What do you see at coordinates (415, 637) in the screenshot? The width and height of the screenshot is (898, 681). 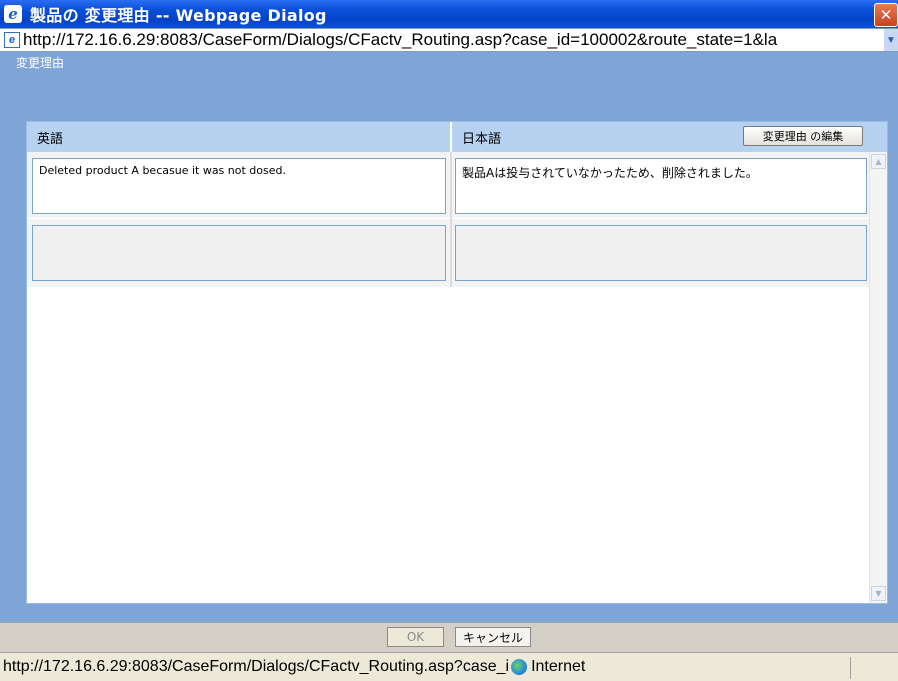 I see `ok-button: OK` at bounding box center [415, 637].